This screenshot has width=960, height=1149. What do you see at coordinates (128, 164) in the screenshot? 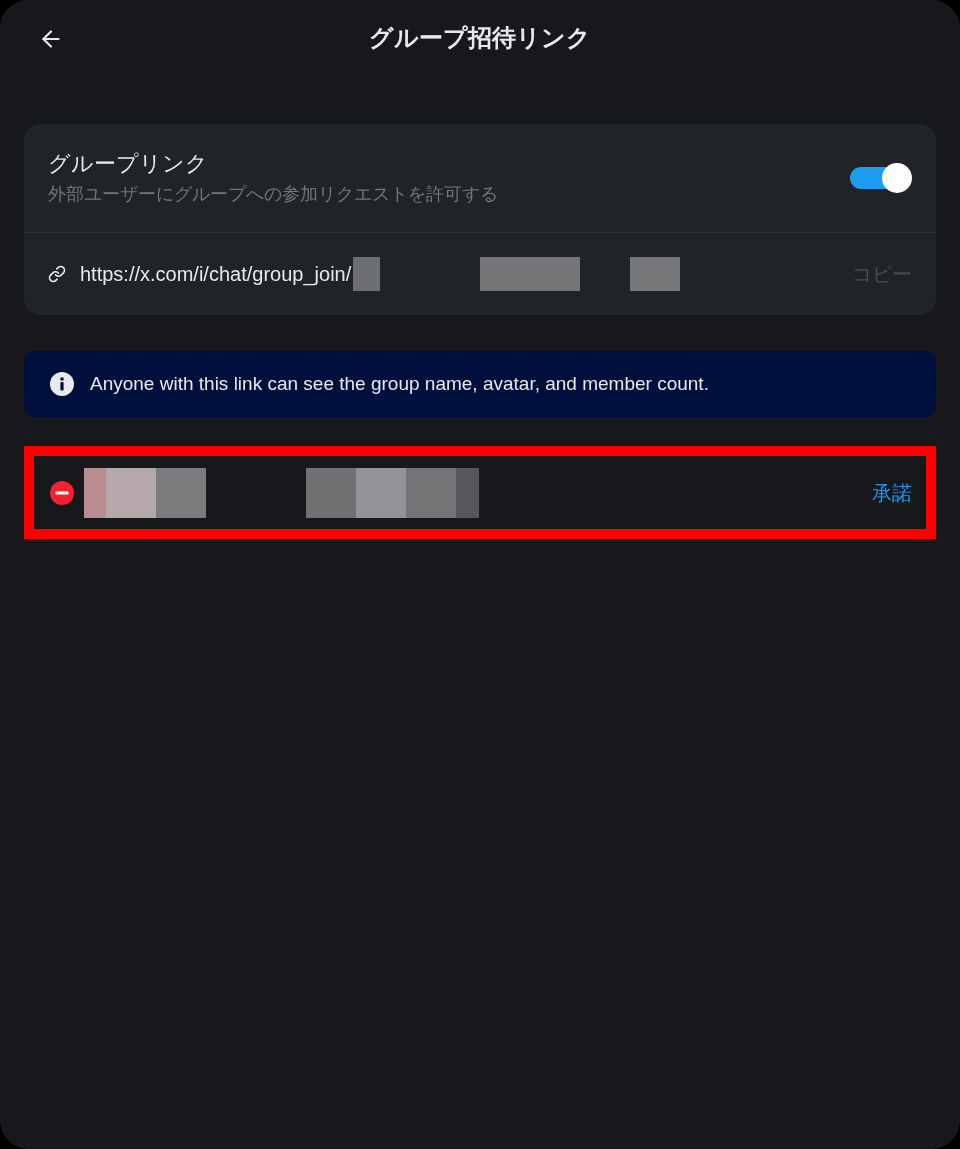
I see `group-link-title: グループリンク` at bounding box center [128, 164].